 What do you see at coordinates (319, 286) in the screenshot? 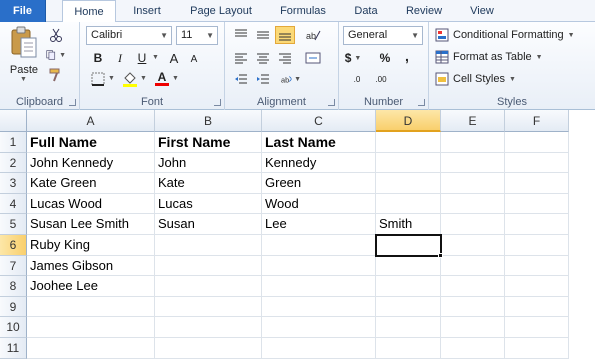
I see `cell-c8` at bounding box center [319, 286].